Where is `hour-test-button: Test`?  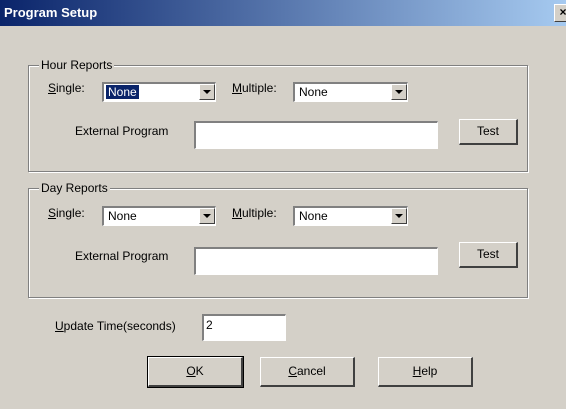 hour-test-button: Test is located at coordinates (488, 132).